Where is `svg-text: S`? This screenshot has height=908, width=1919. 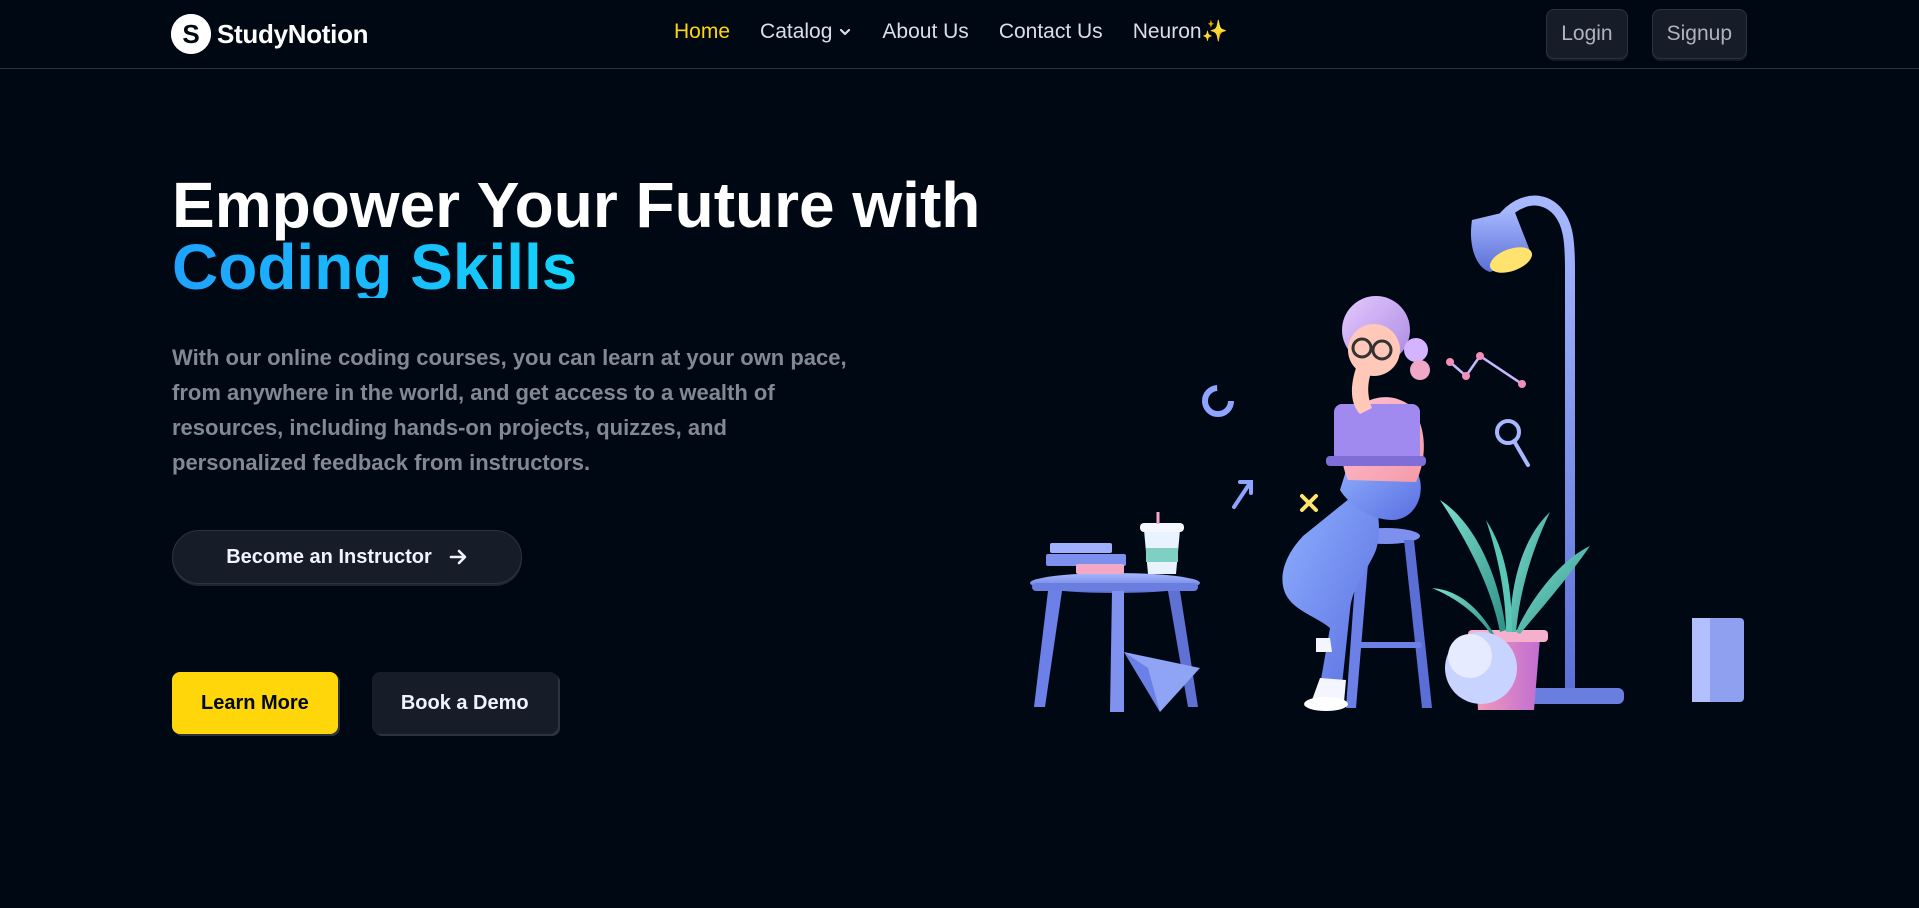 svg-text: S is located at coordinates (190, 34).